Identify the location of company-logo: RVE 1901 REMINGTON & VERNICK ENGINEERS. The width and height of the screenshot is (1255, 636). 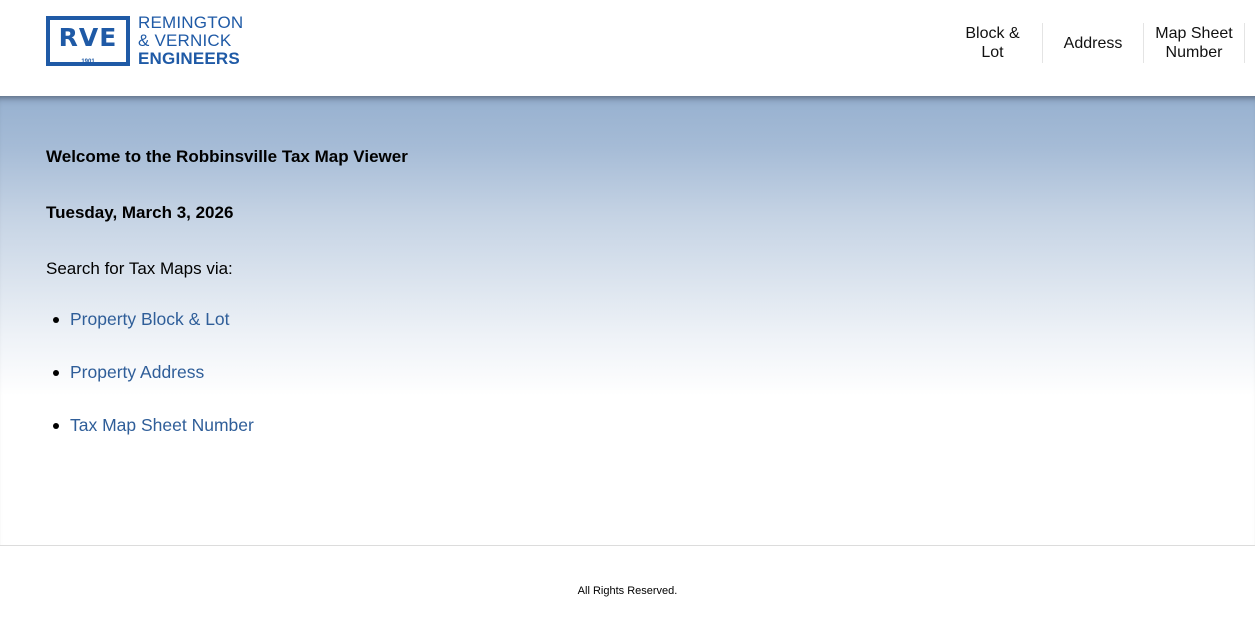
(144, 41).